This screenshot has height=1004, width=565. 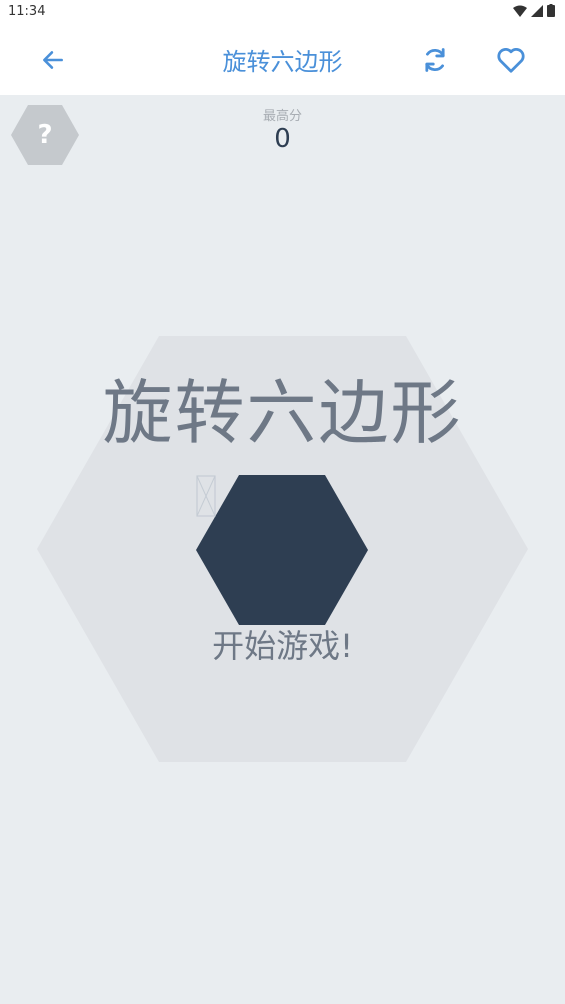 I want to click on start-hexagon, so click(x=282, y=550).